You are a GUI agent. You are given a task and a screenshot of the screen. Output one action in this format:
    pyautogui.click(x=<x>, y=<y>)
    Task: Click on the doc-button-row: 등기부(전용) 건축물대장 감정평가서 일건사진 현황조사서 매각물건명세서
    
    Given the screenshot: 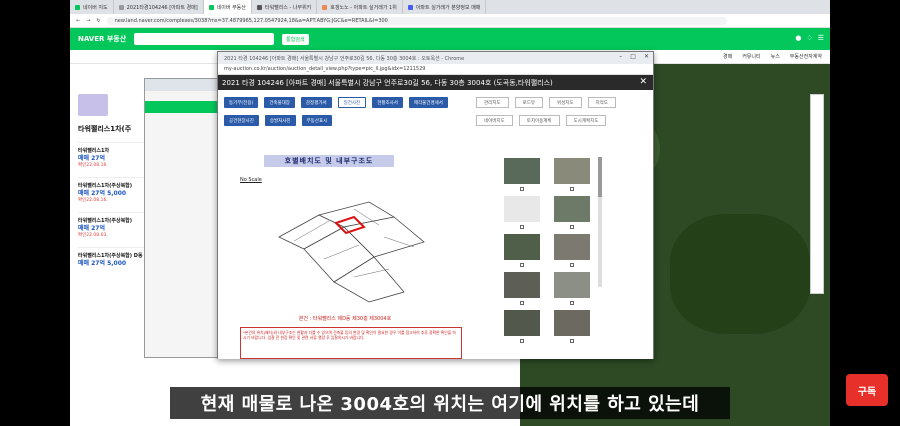 What is the action you would take?
    pyautogui.click(x=336, y=102)
    